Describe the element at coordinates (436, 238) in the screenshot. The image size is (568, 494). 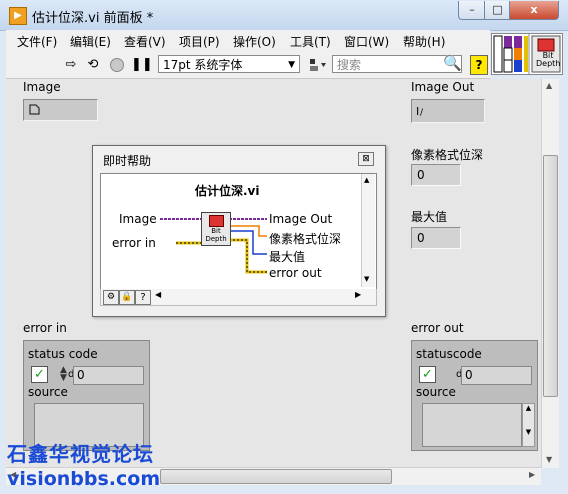
I see `max-value-indicator: 0` at that location.